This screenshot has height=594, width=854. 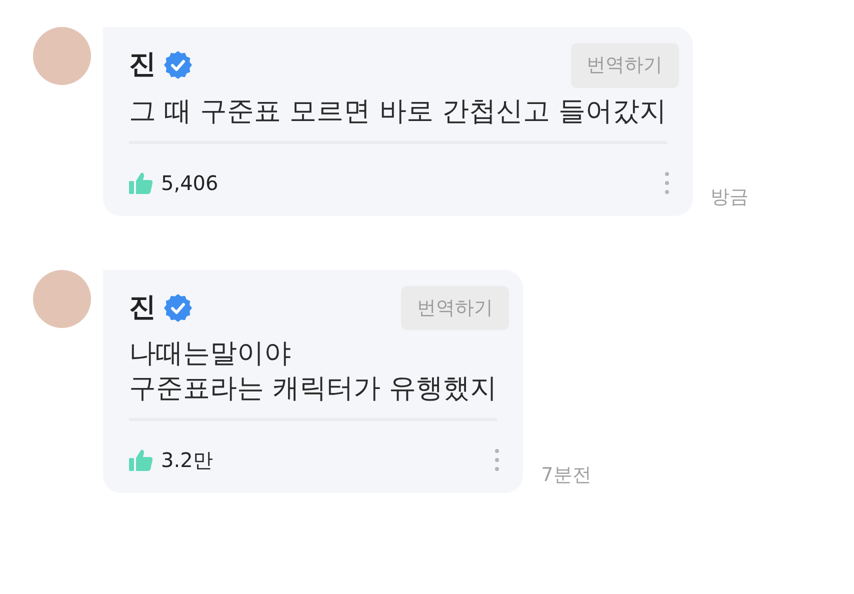 I want to click on like-count: 3.2만, so click(x=187, y=460).